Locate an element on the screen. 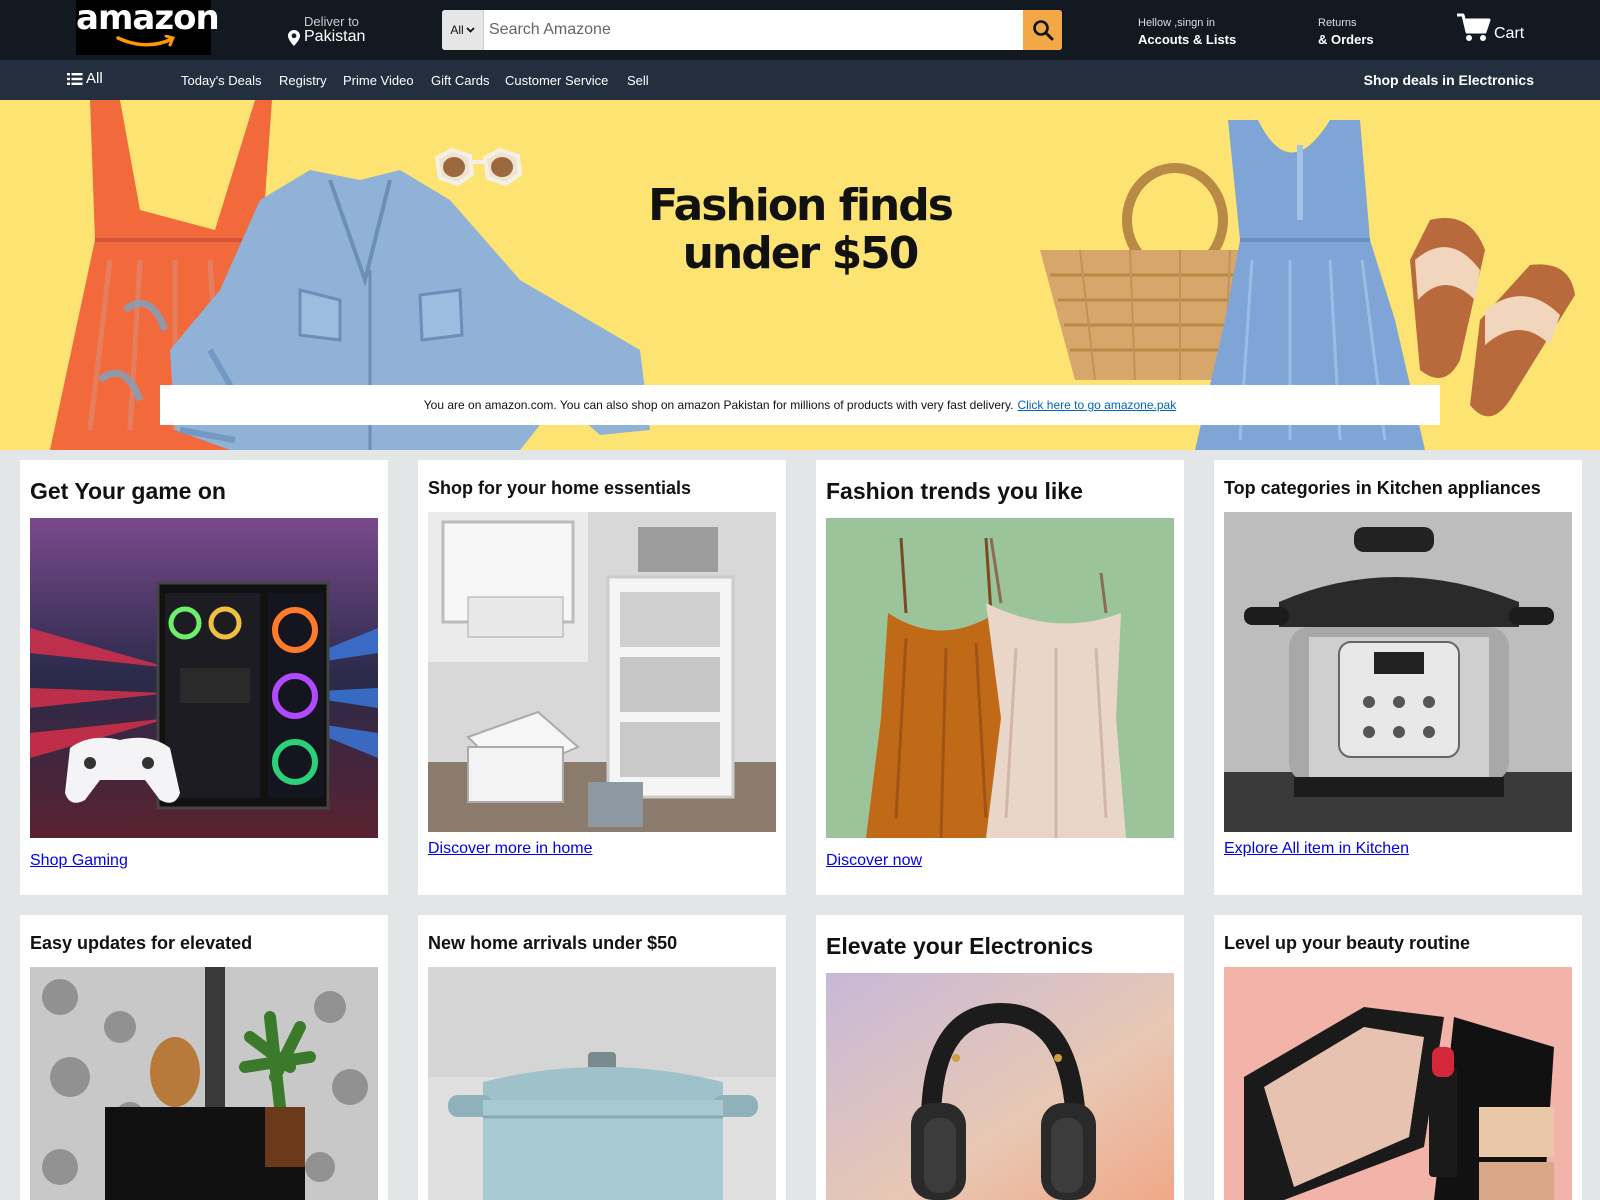 The image size is (1600, 1200). card-easy-updates: Easy updates for elevated is located at coordinates (204, 1057).